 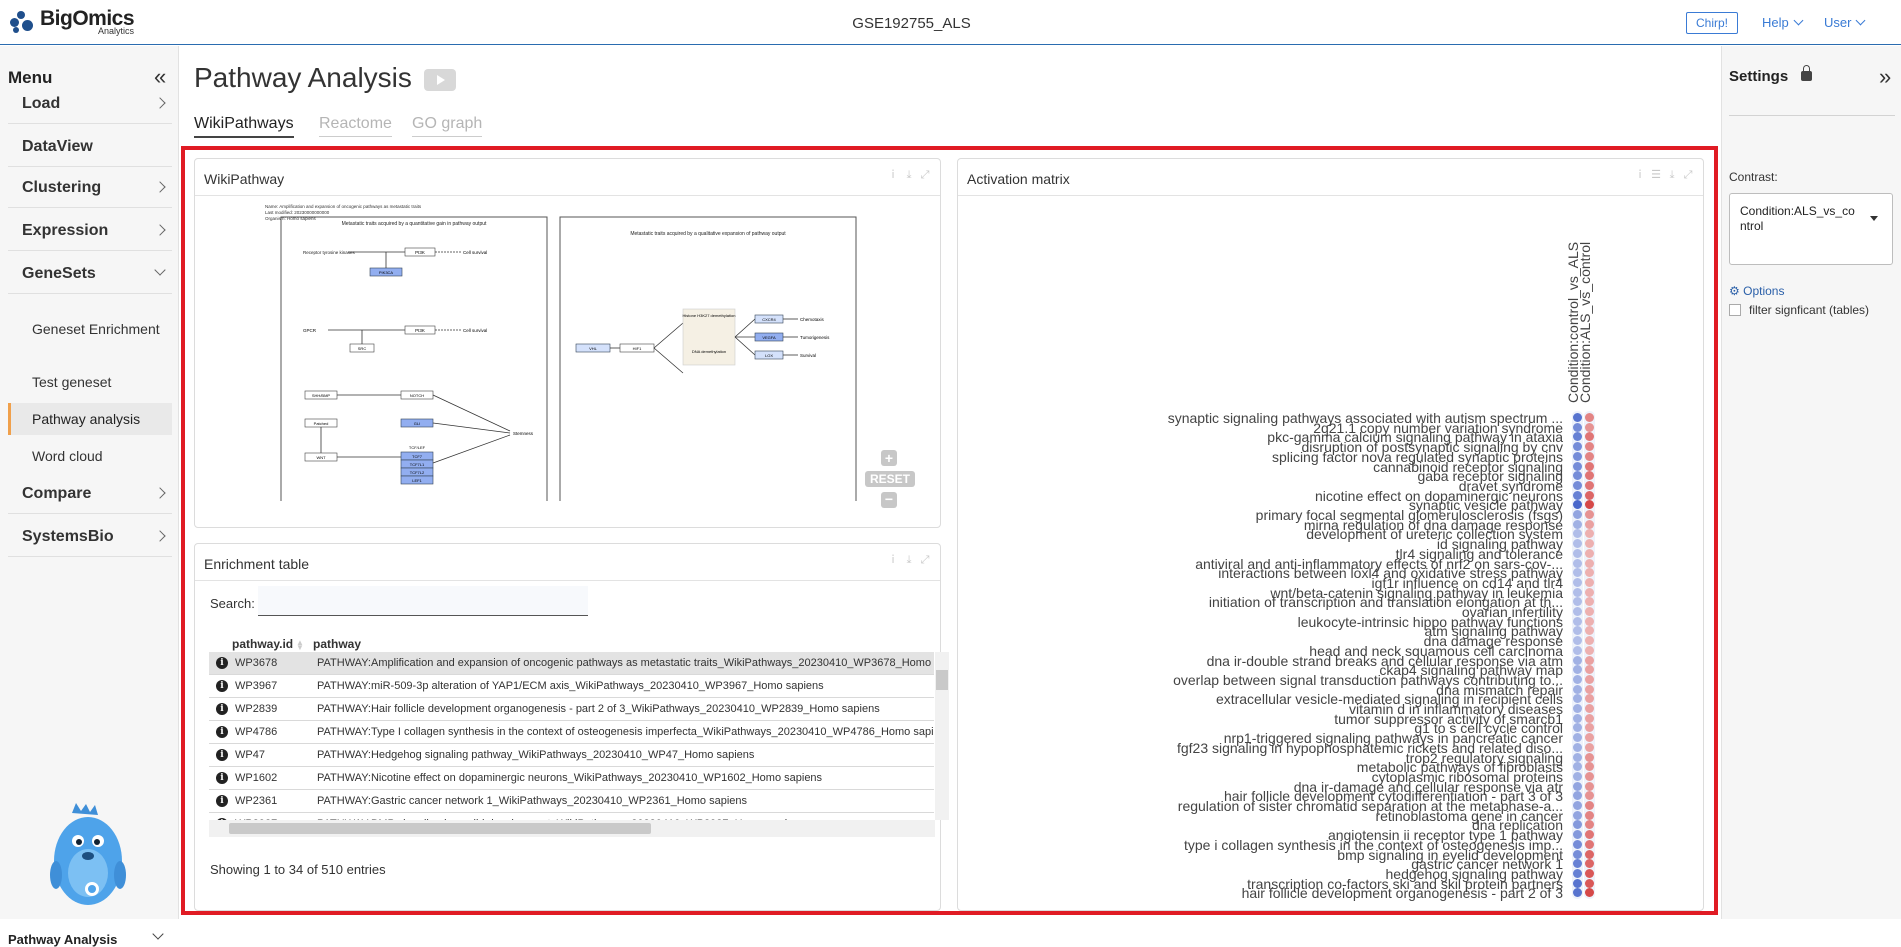 I want to click on sidebar-subitem-label: Word cloud, so click(x=67, y=456).